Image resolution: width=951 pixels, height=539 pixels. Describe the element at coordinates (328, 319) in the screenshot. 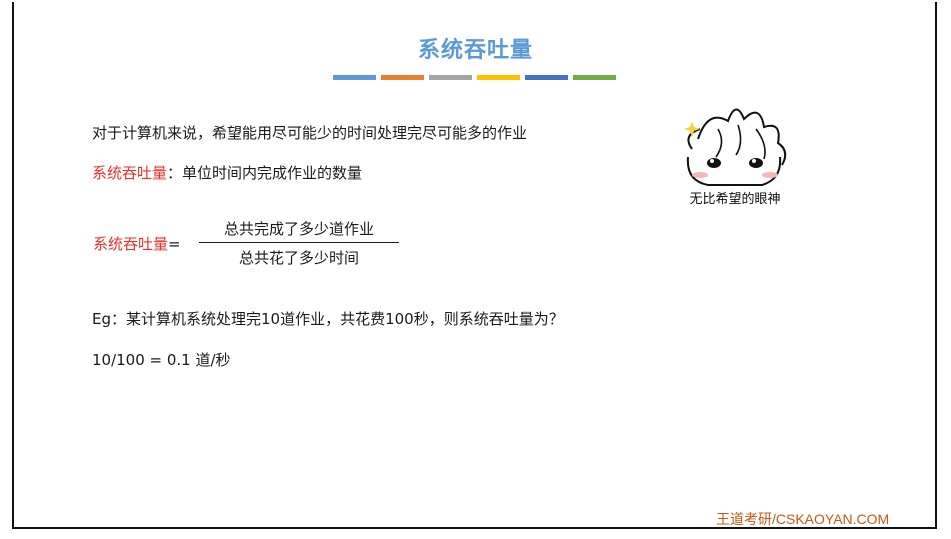

I see `example-question: Eg：某计算机系统处理完10道作业，共花费100秒，则系统吞吐量为？` at that location.